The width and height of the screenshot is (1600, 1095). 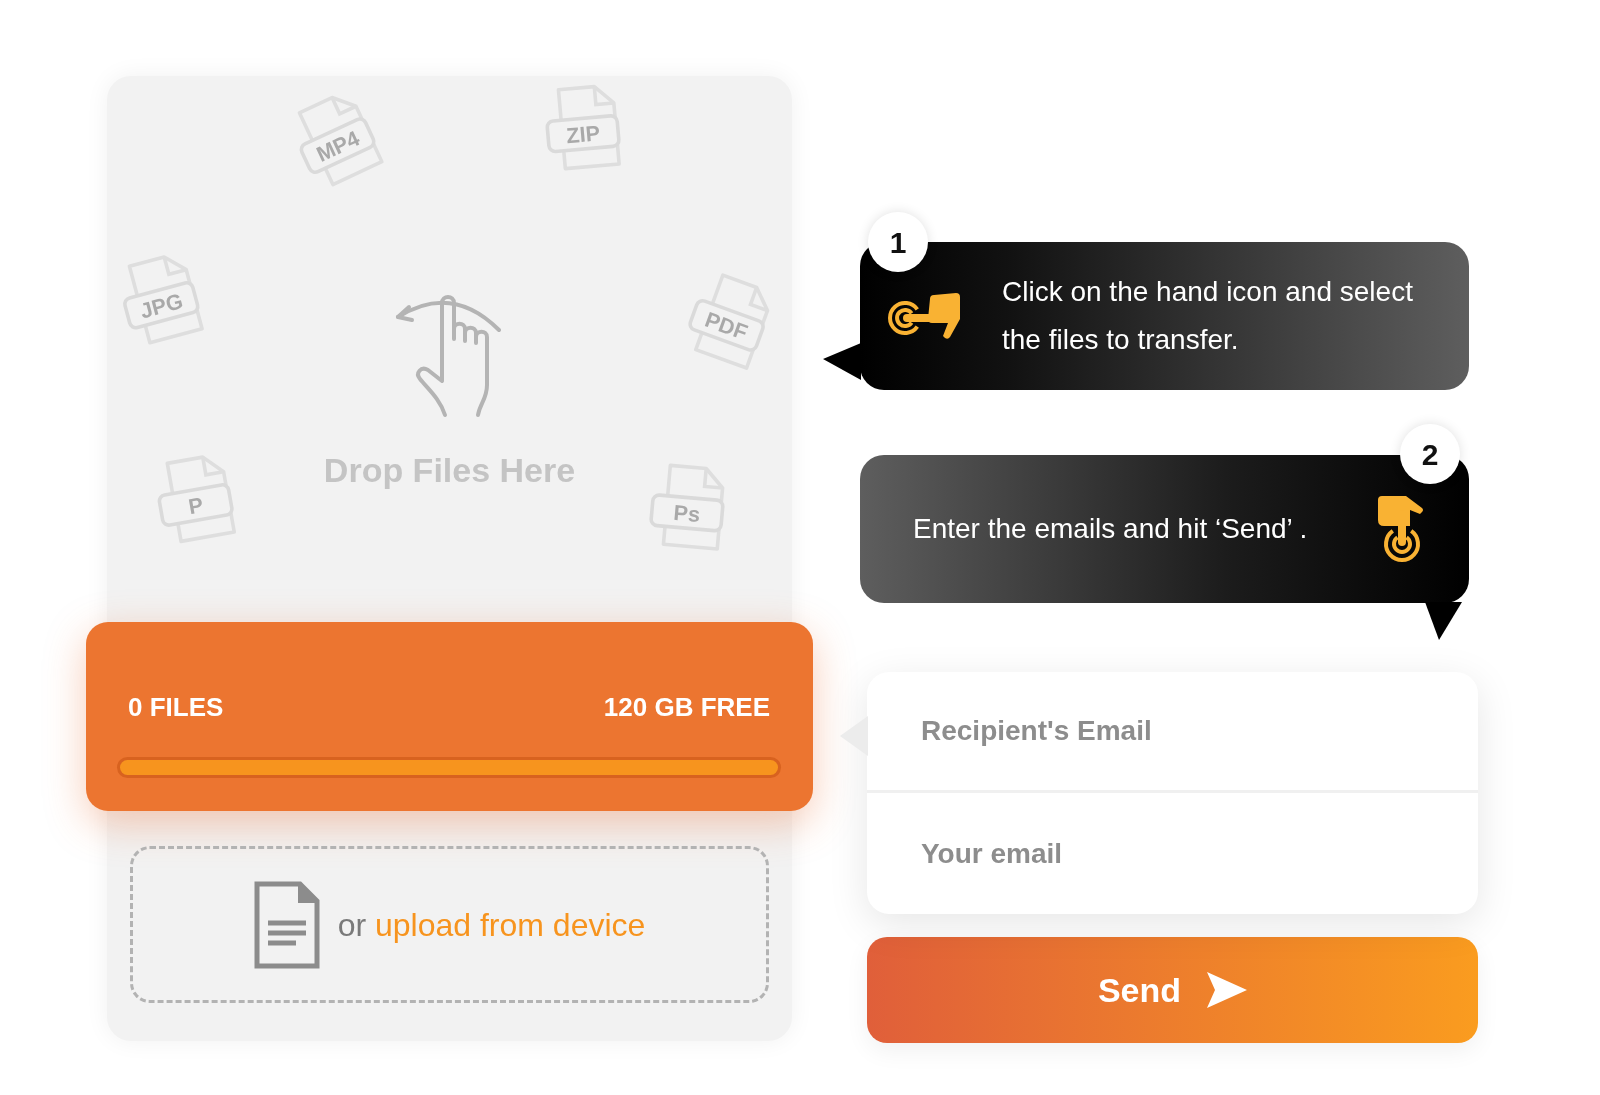 What do you see at coordinates (1110, 529) in the screenshot?
I see `instruction-text: Enter the emails and hit ‘Send’ .` at bounding box center [1110, 529].